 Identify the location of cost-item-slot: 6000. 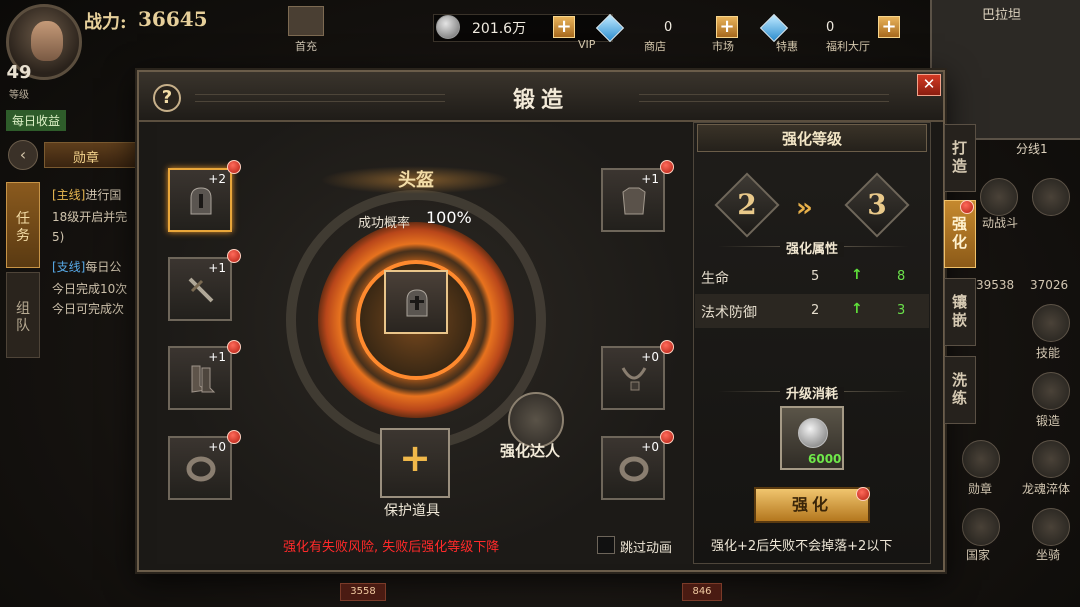
(812, 438).